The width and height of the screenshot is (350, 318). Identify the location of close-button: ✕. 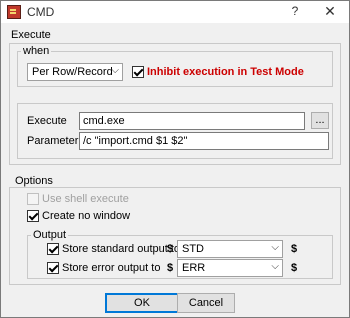
(330, 12).